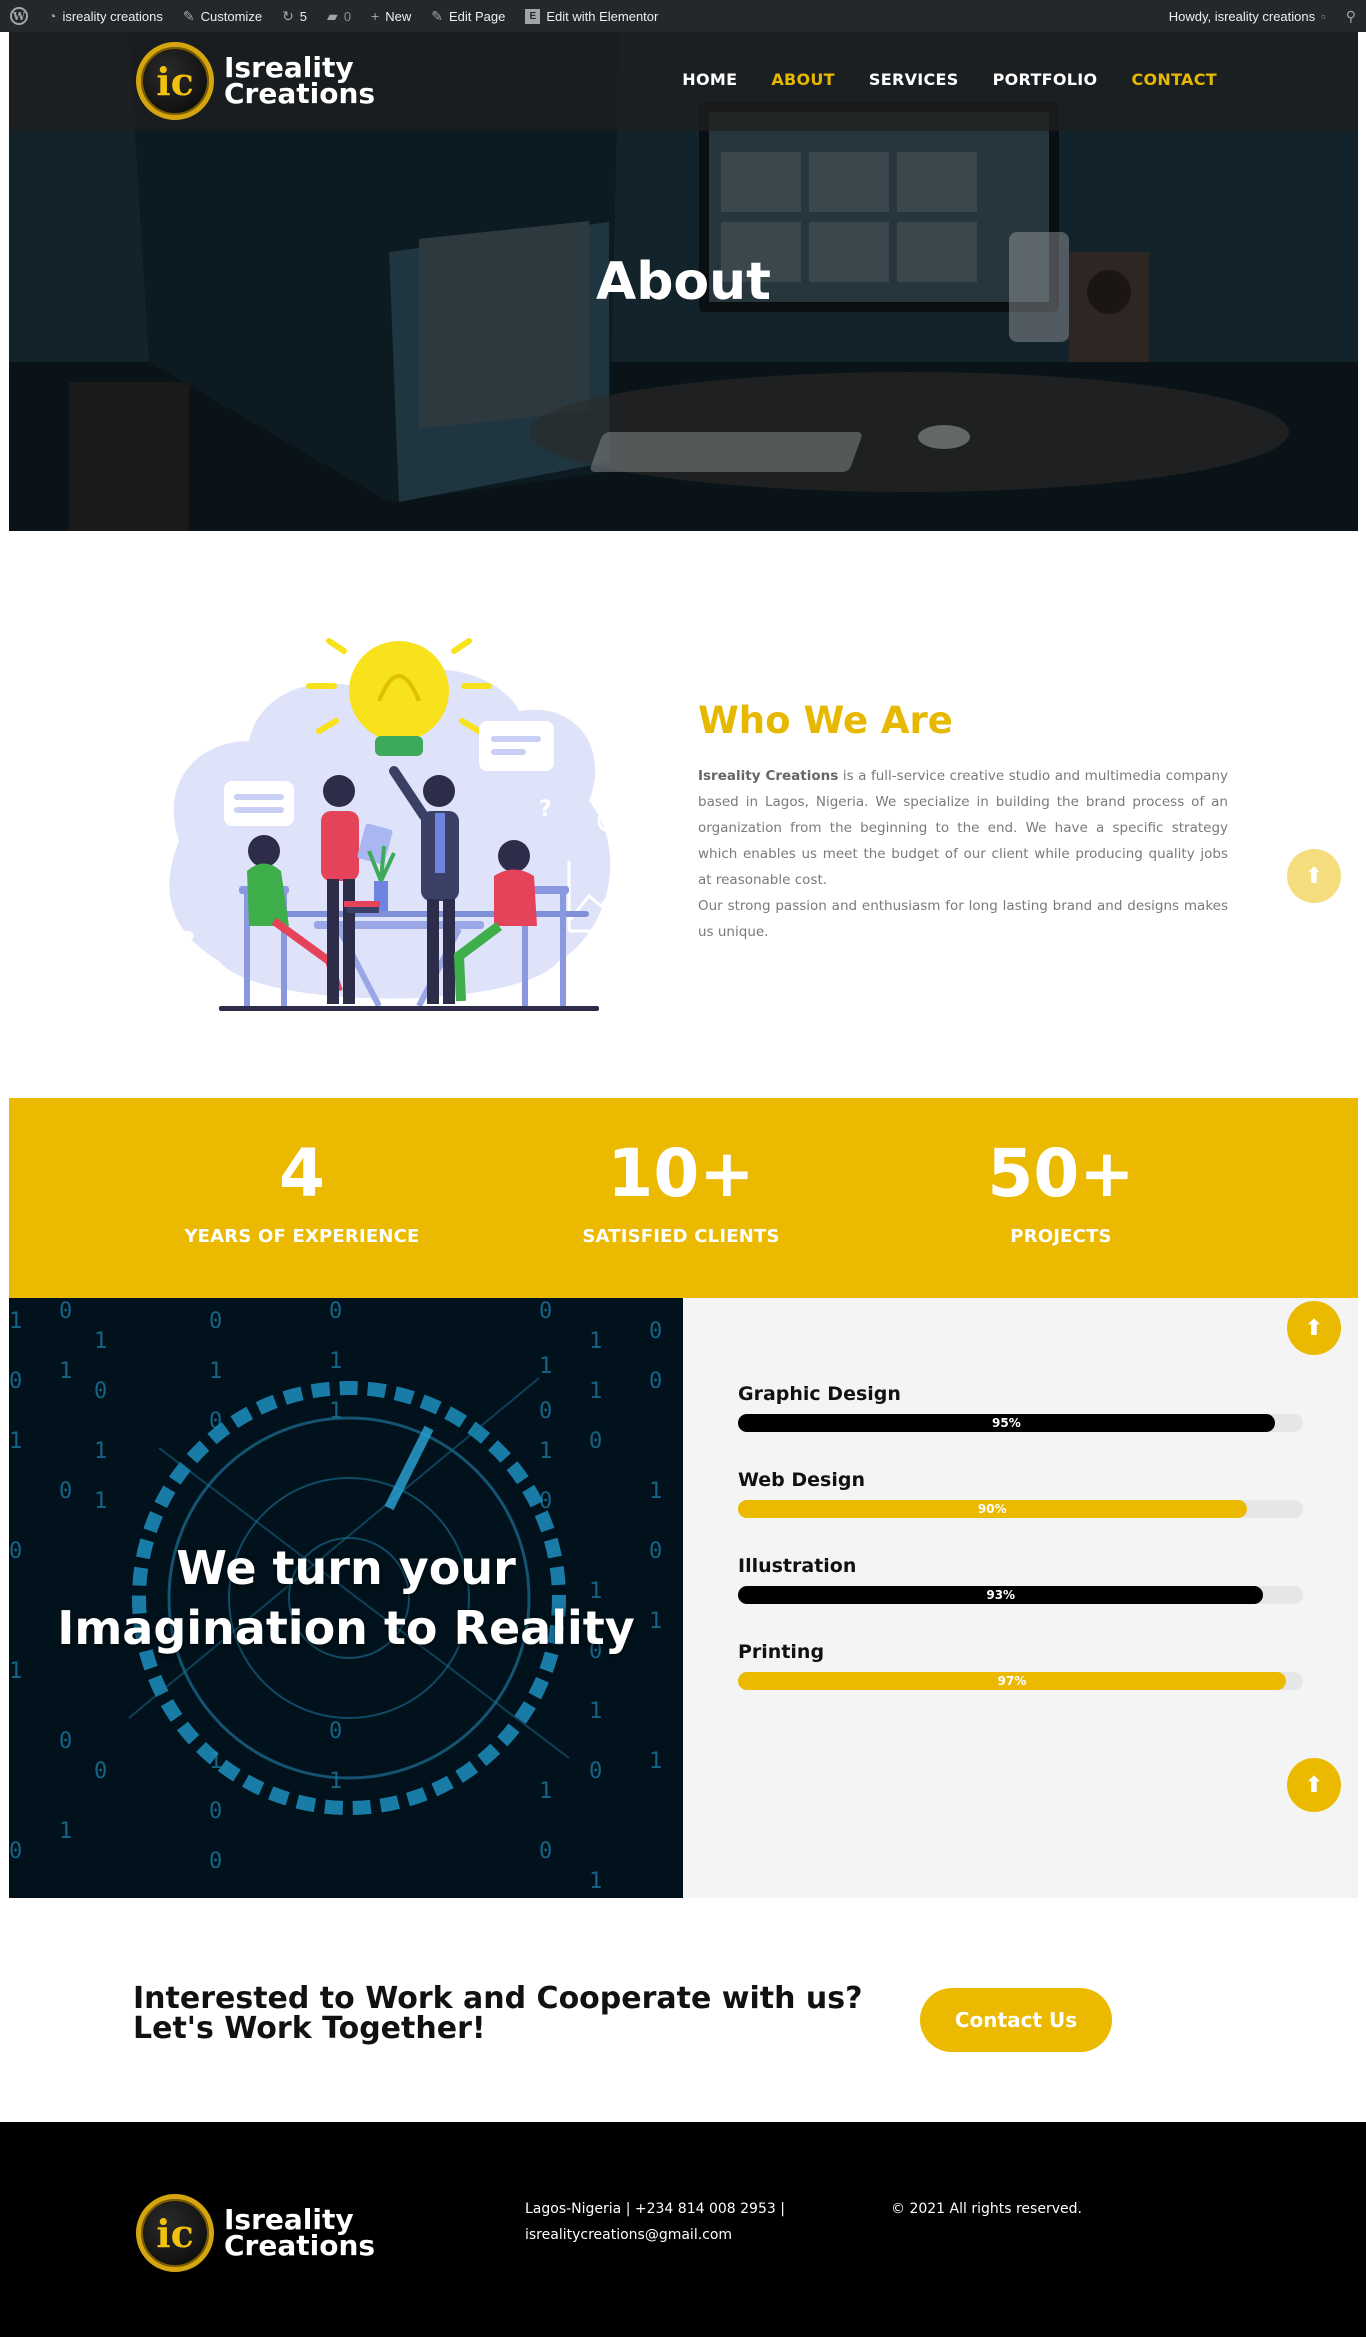 This screenshot has width=1366, height=2337. I want to click on search-button: ⚲, so click(1351, 16).